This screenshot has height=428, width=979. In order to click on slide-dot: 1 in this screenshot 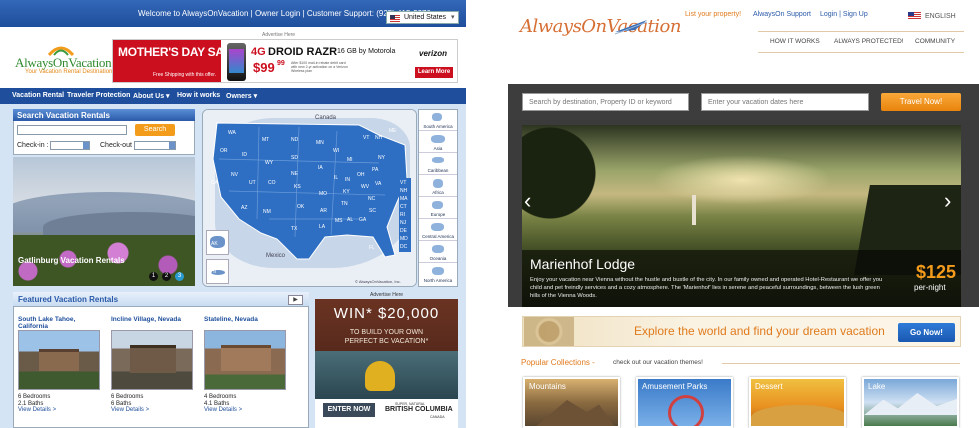, I will do `click(153, 276)`.